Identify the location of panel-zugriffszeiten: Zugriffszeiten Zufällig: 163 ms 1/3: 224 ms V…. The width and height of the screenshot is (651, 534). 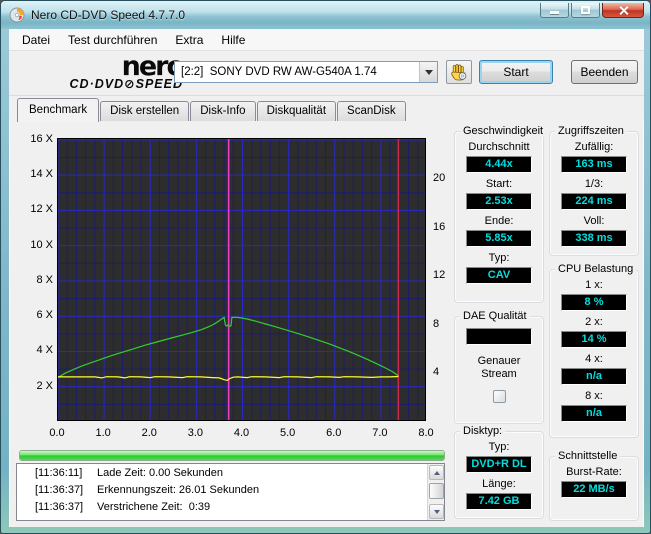
(594, 190).